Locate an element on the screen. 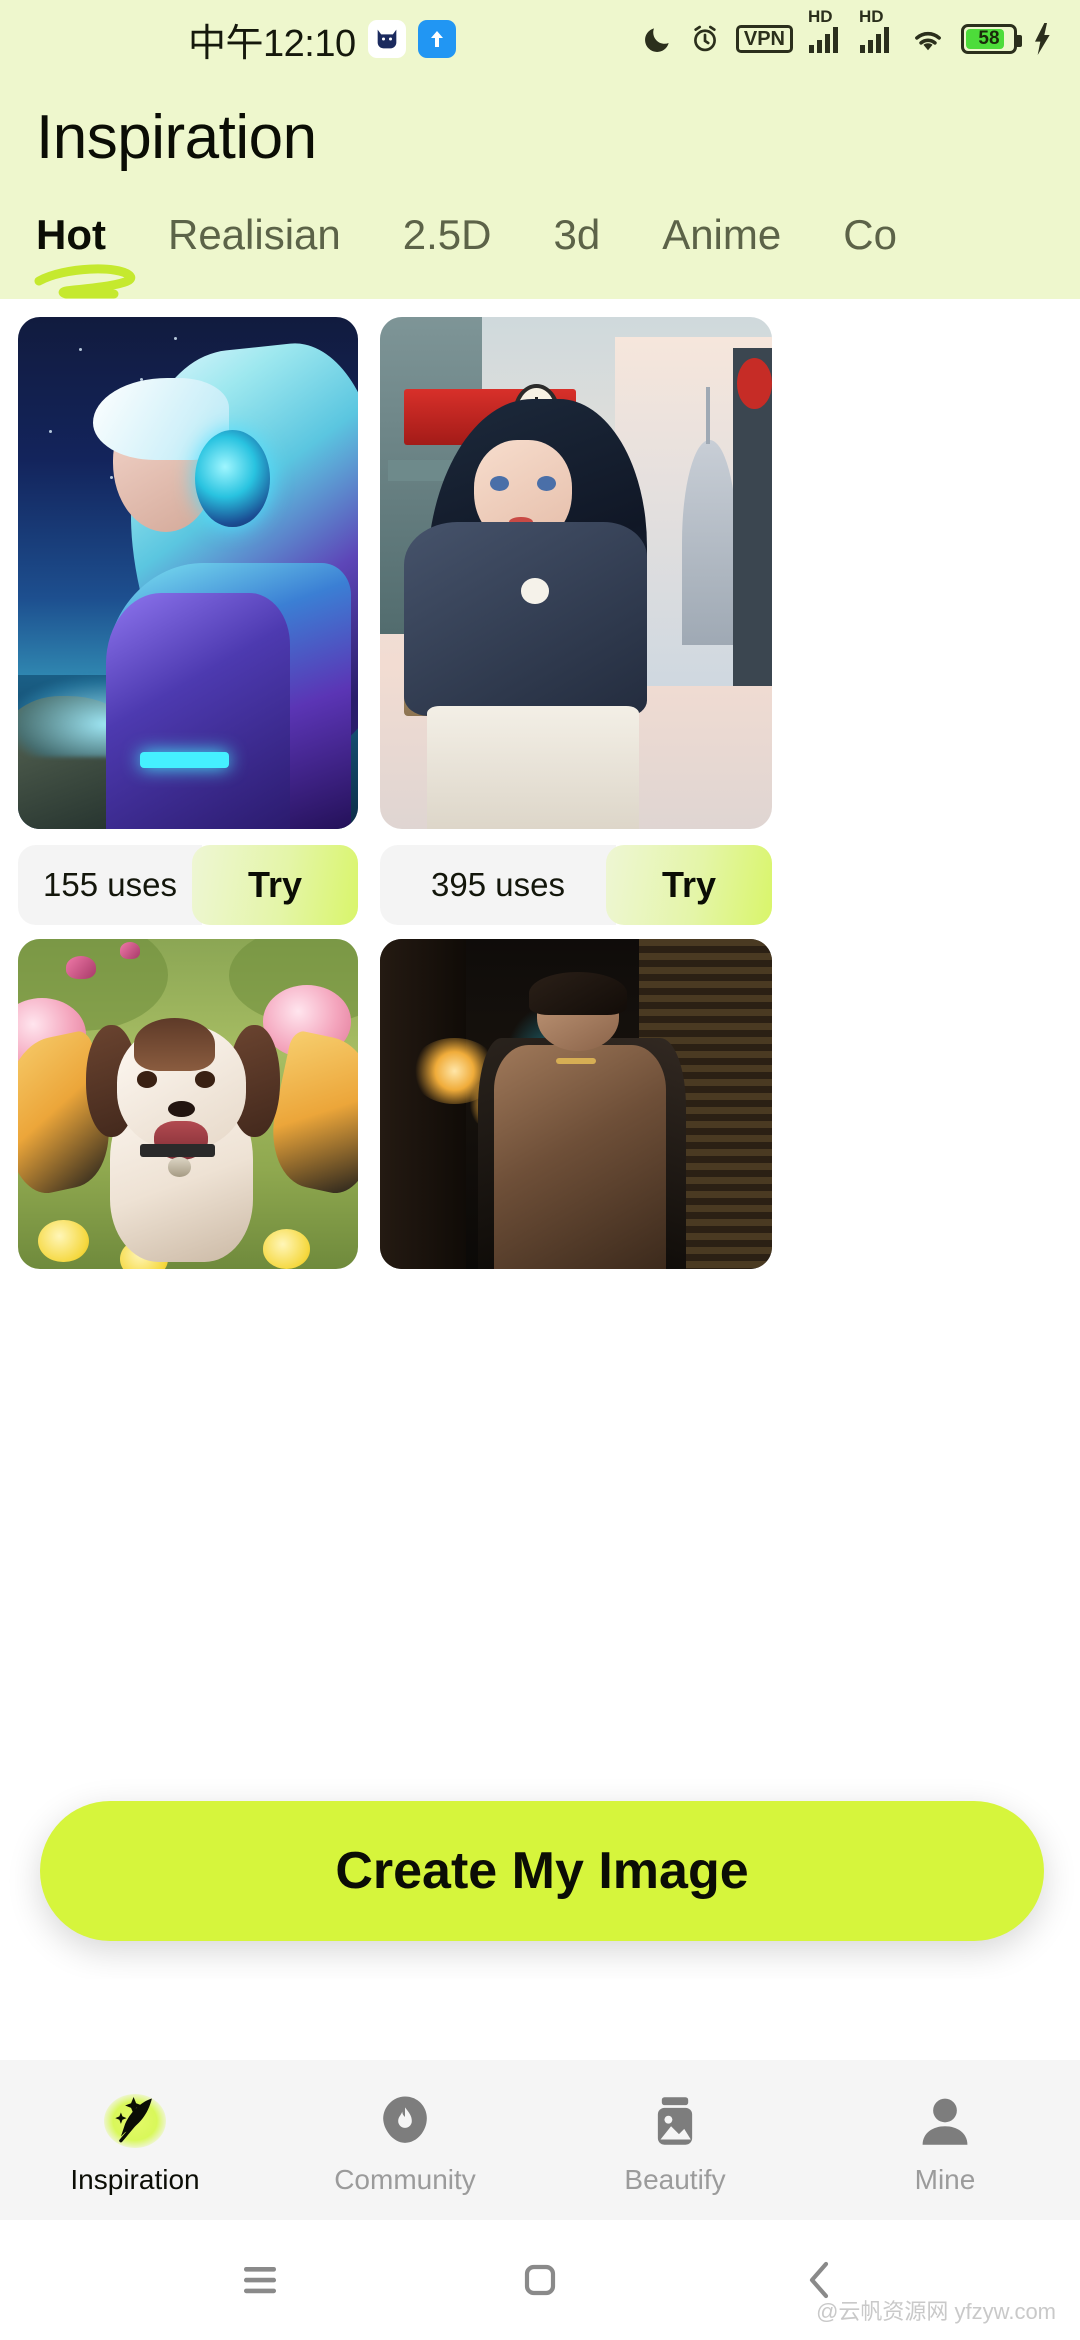 The image size is (1080, 2340). tab-2-5d-label: 2.5D is located at coordinates (447, 234).